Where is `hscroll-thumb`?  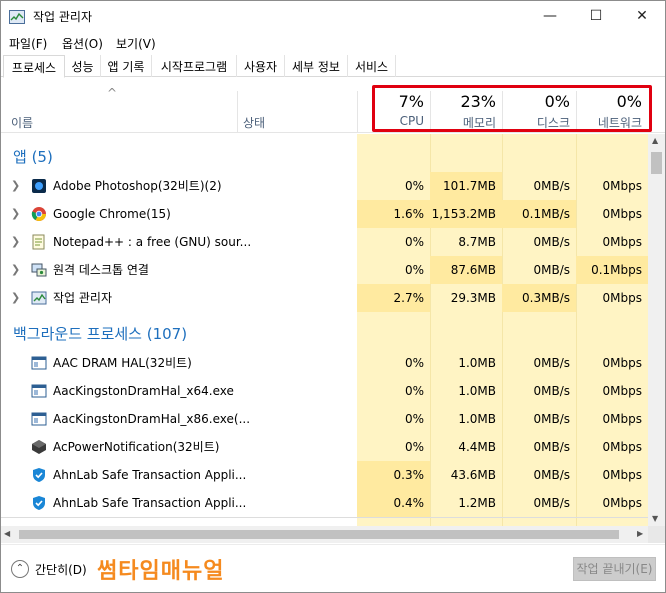
hscroll-thumb is located at coordinates (319, 534).